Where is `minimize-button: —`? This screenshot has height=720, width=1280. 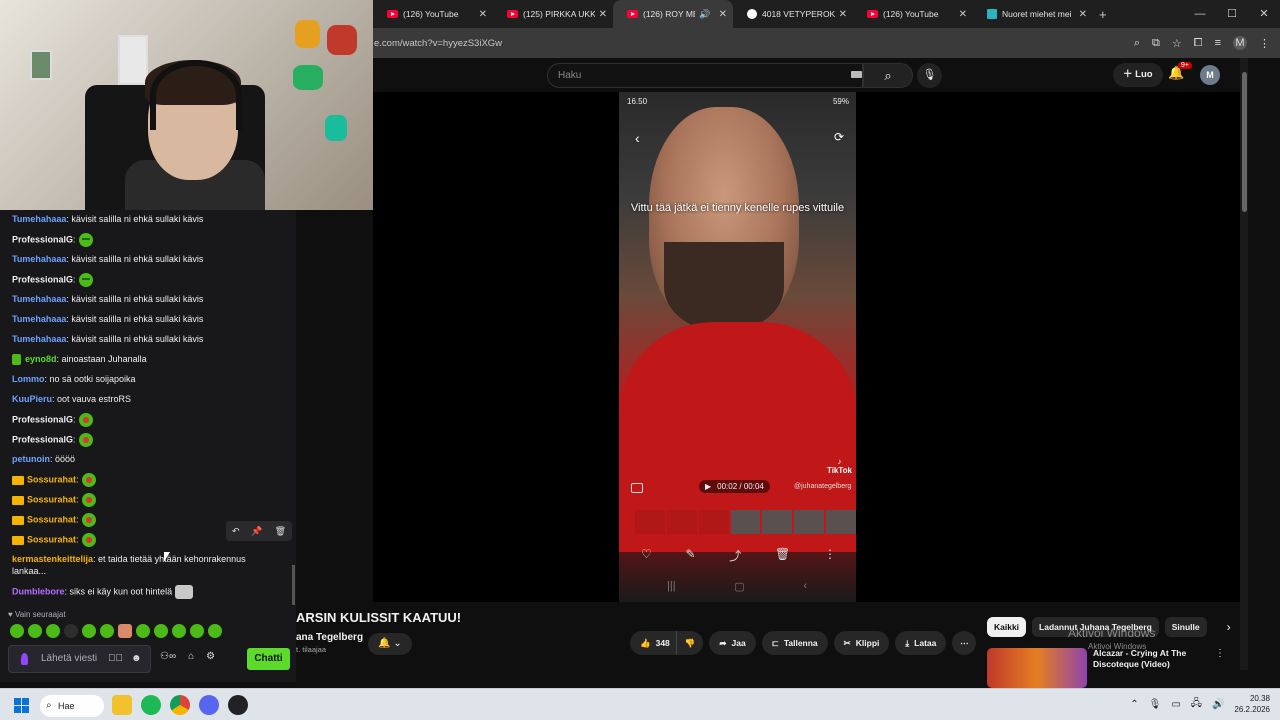
minimize-button: — is located at coordinates (1200, 14).